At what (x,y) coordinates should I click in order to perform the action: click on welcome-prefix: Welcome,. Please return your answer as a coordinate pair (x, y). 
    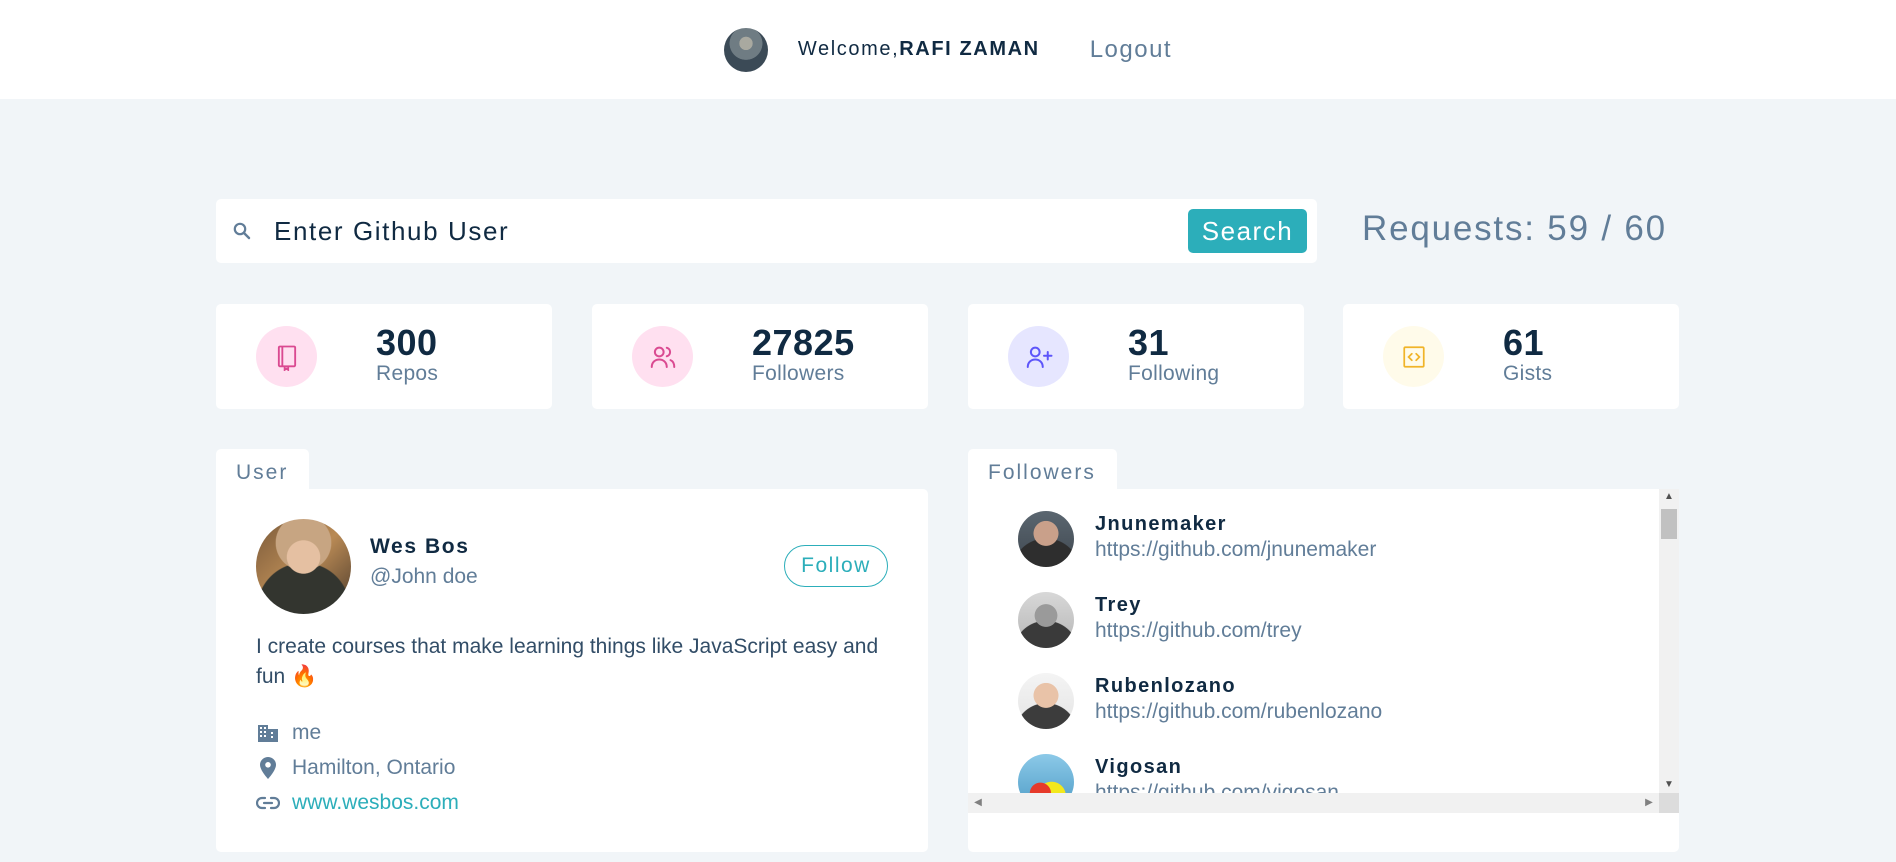
    Looking at the image, I should click on (848, 49).